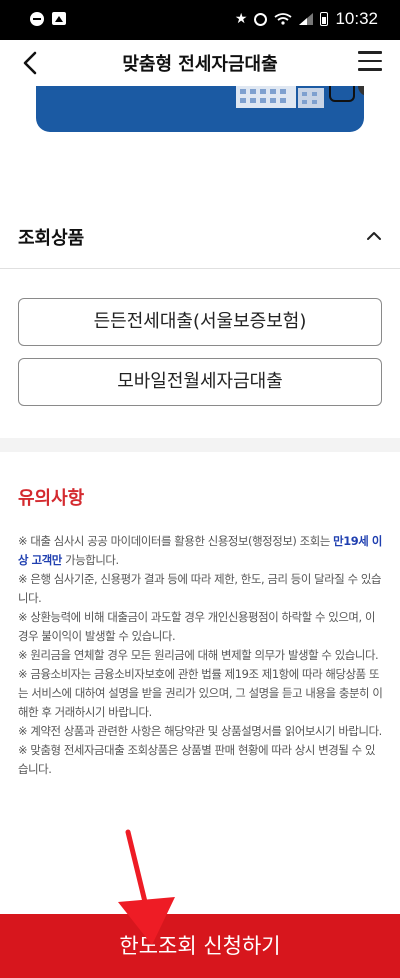  I want to click on notice-text: 가능합니다., so click(90, 560).